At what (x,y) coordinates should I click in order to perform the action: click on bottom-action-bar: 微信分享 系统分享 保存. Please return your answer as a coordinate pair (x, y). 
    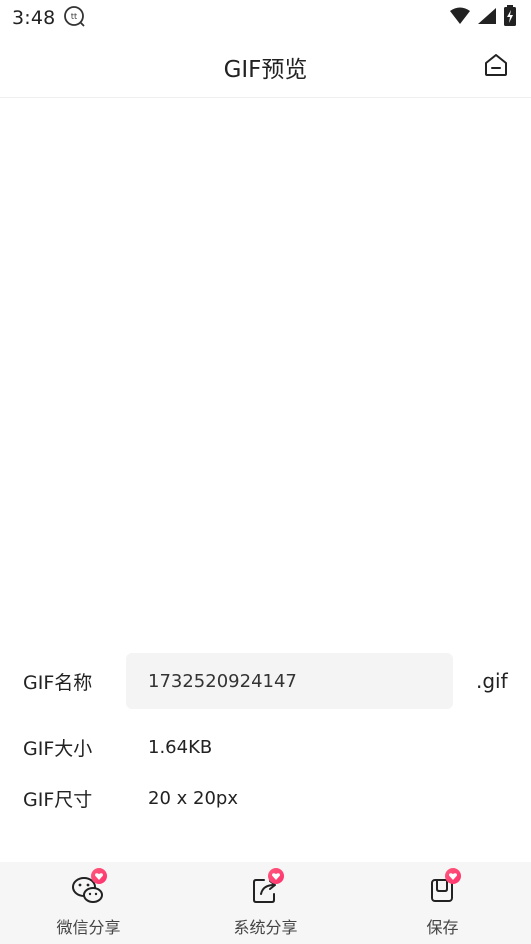
    Looking at the image, I should click on (265, 903).